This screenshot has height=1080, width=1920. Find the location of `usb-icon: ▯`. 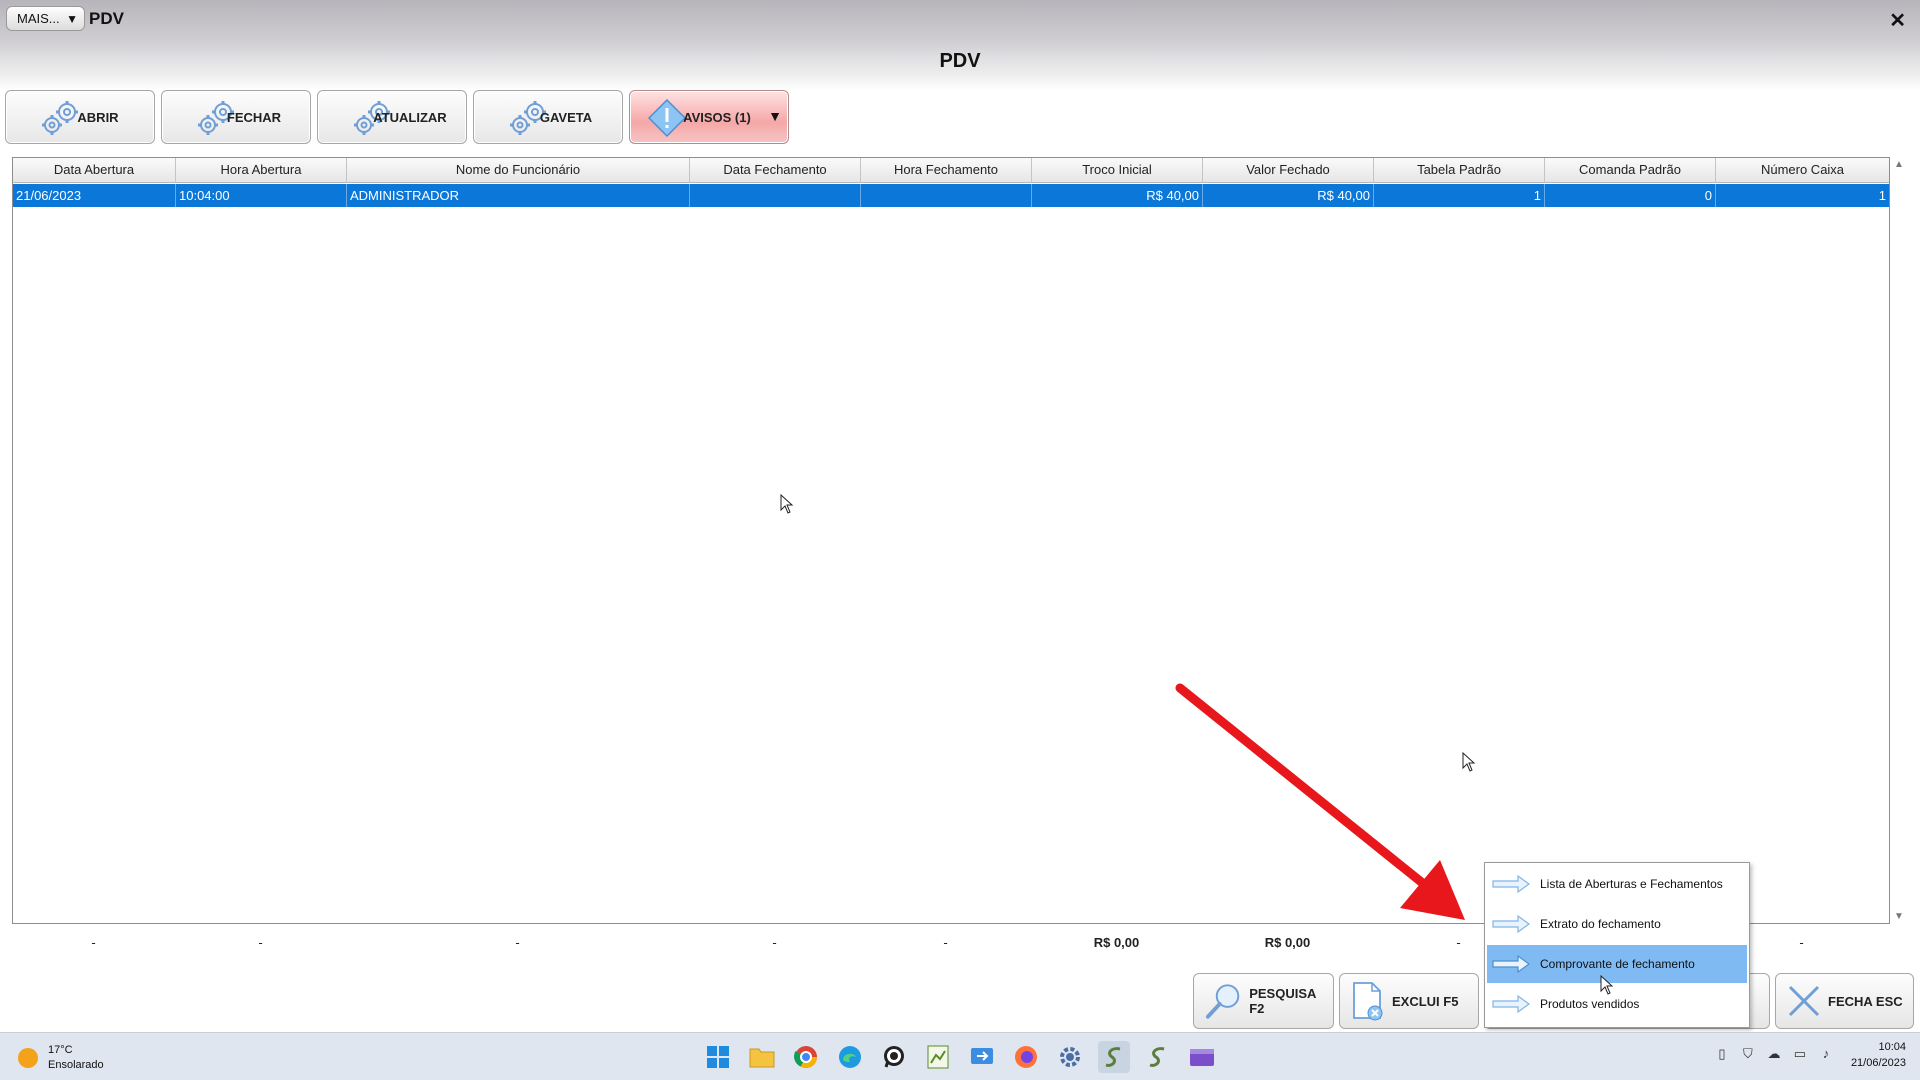

usb-icon: ▯ is located at coordinates (1722, 1055).